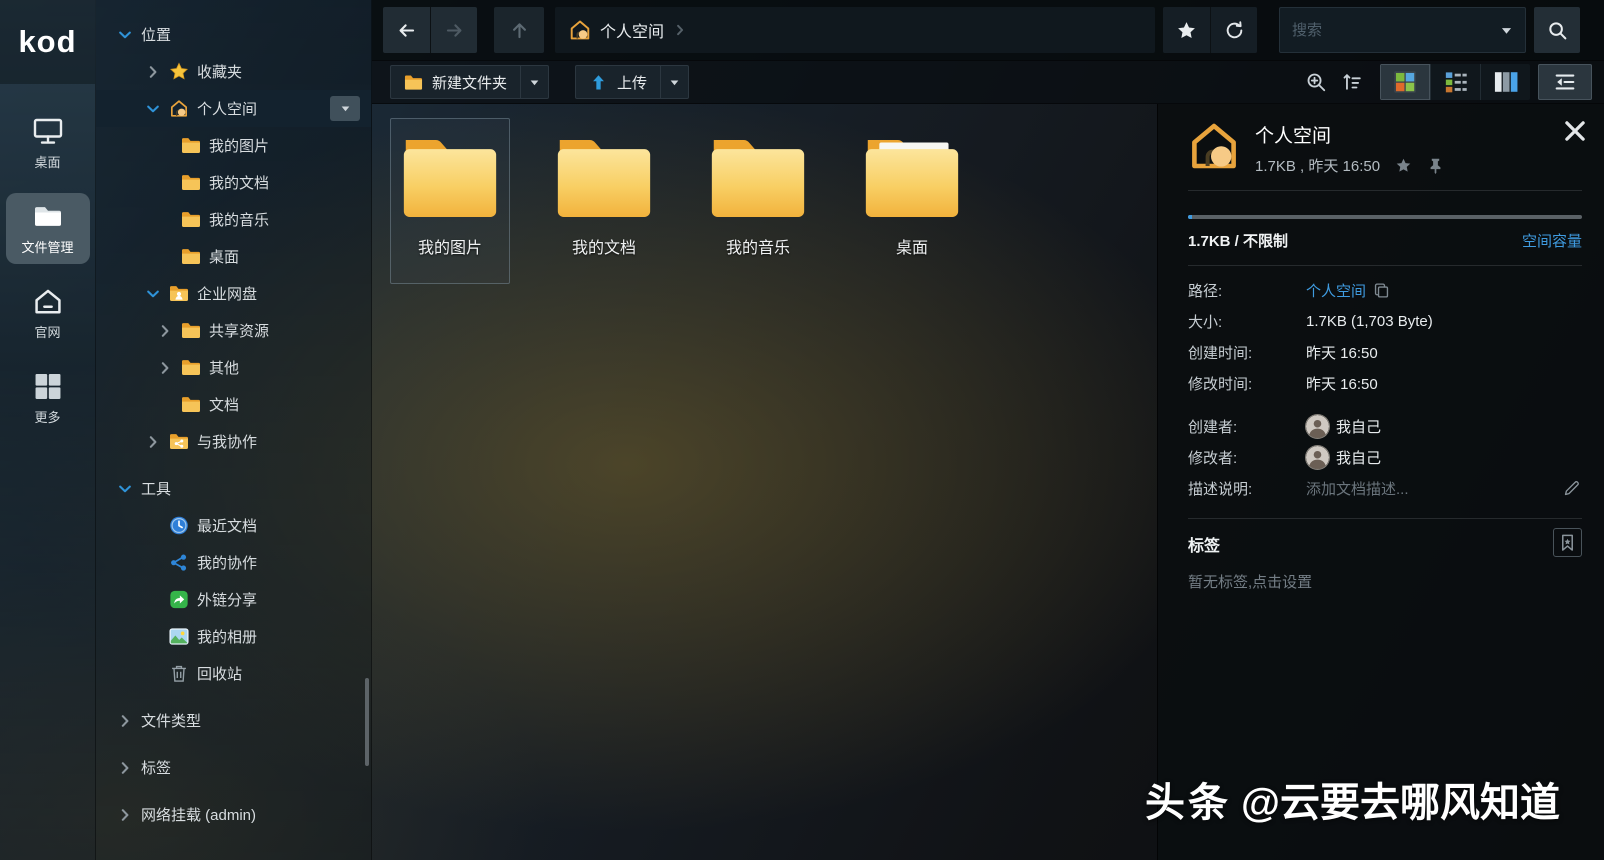 The height and width of the screenshot is (860, 1604). I want to click on tree-item: 文档, so click(233, 404).